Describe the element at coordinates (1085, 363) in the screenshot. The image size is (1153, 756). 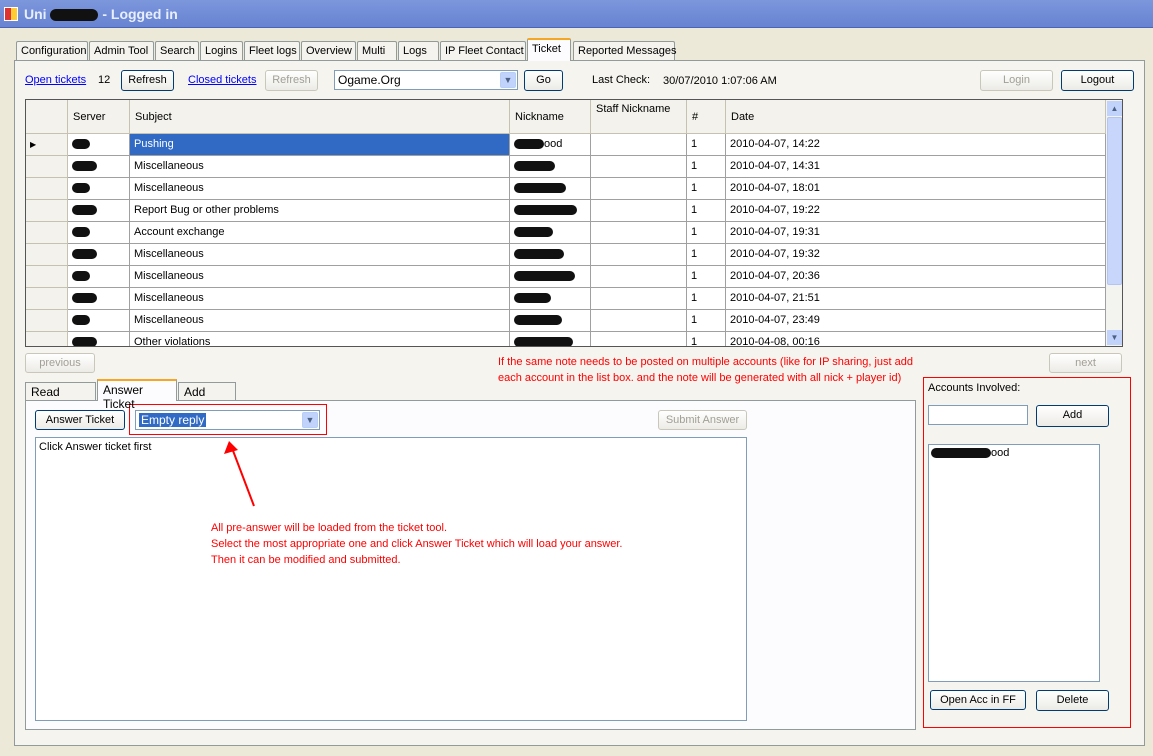
I see `next-button: next` at that location.